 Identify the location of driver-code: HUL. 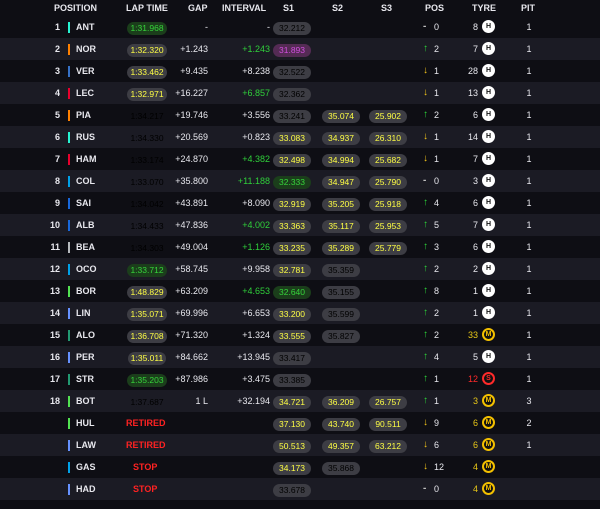
(85, 423).